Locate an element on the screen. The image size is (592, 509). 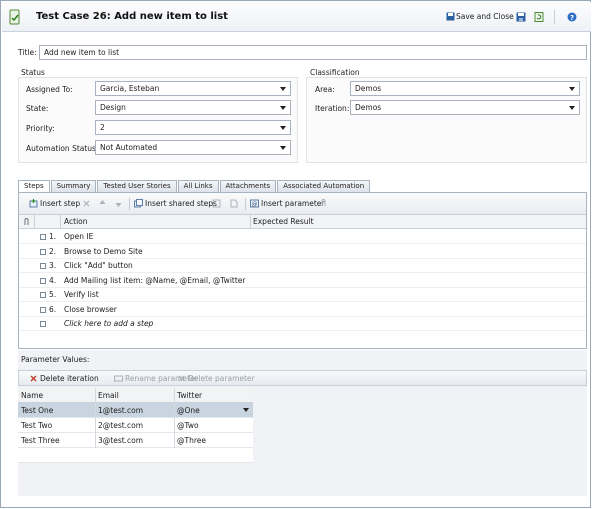
step-action: Verify list is located at coordinates (81, 294).